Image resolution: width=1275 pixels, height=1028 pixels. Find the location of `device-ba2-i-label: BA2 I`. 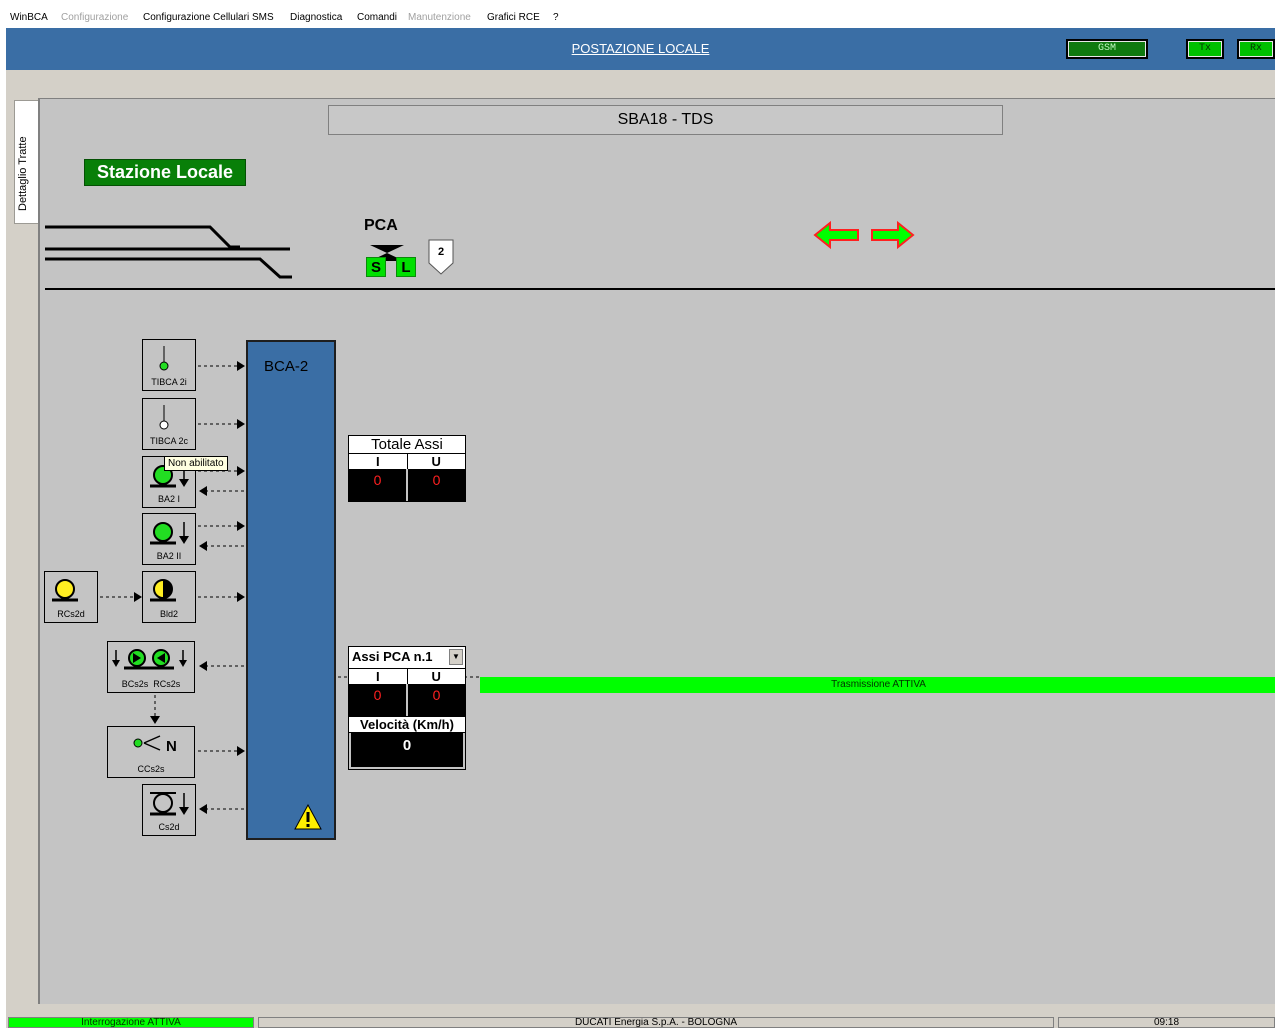

device-ba2-i-label: BA2 I is located at coordinates (168, 499).